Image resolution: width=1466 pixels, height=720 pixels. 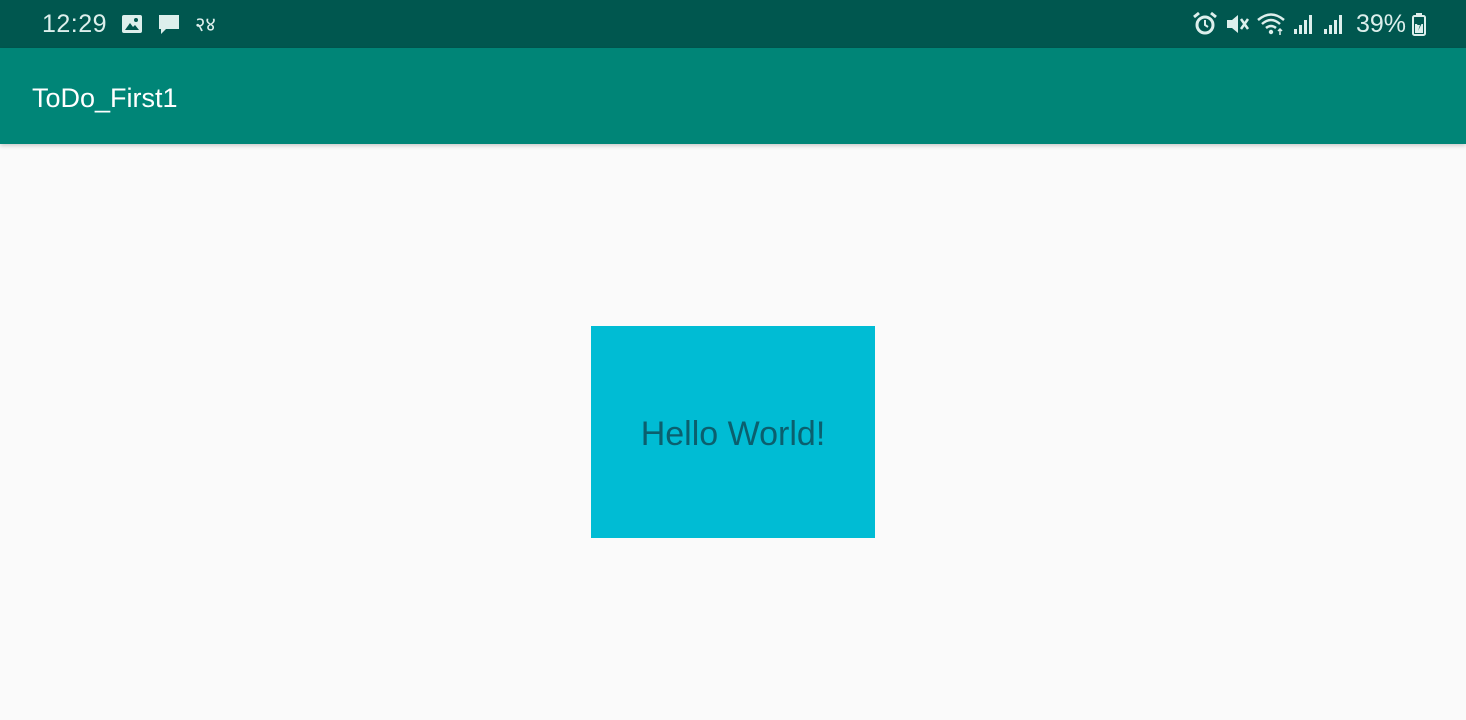 What do you see at coordinates (733, 24) in the screenshot?
I see `status-bar: 12:29 २४ 39%` at bounding box center [733, 24].